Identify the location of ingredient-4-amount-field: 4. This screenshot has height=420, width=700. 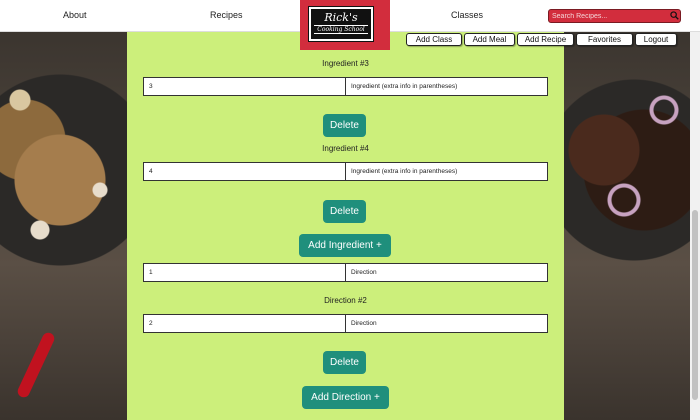
(245, 171).